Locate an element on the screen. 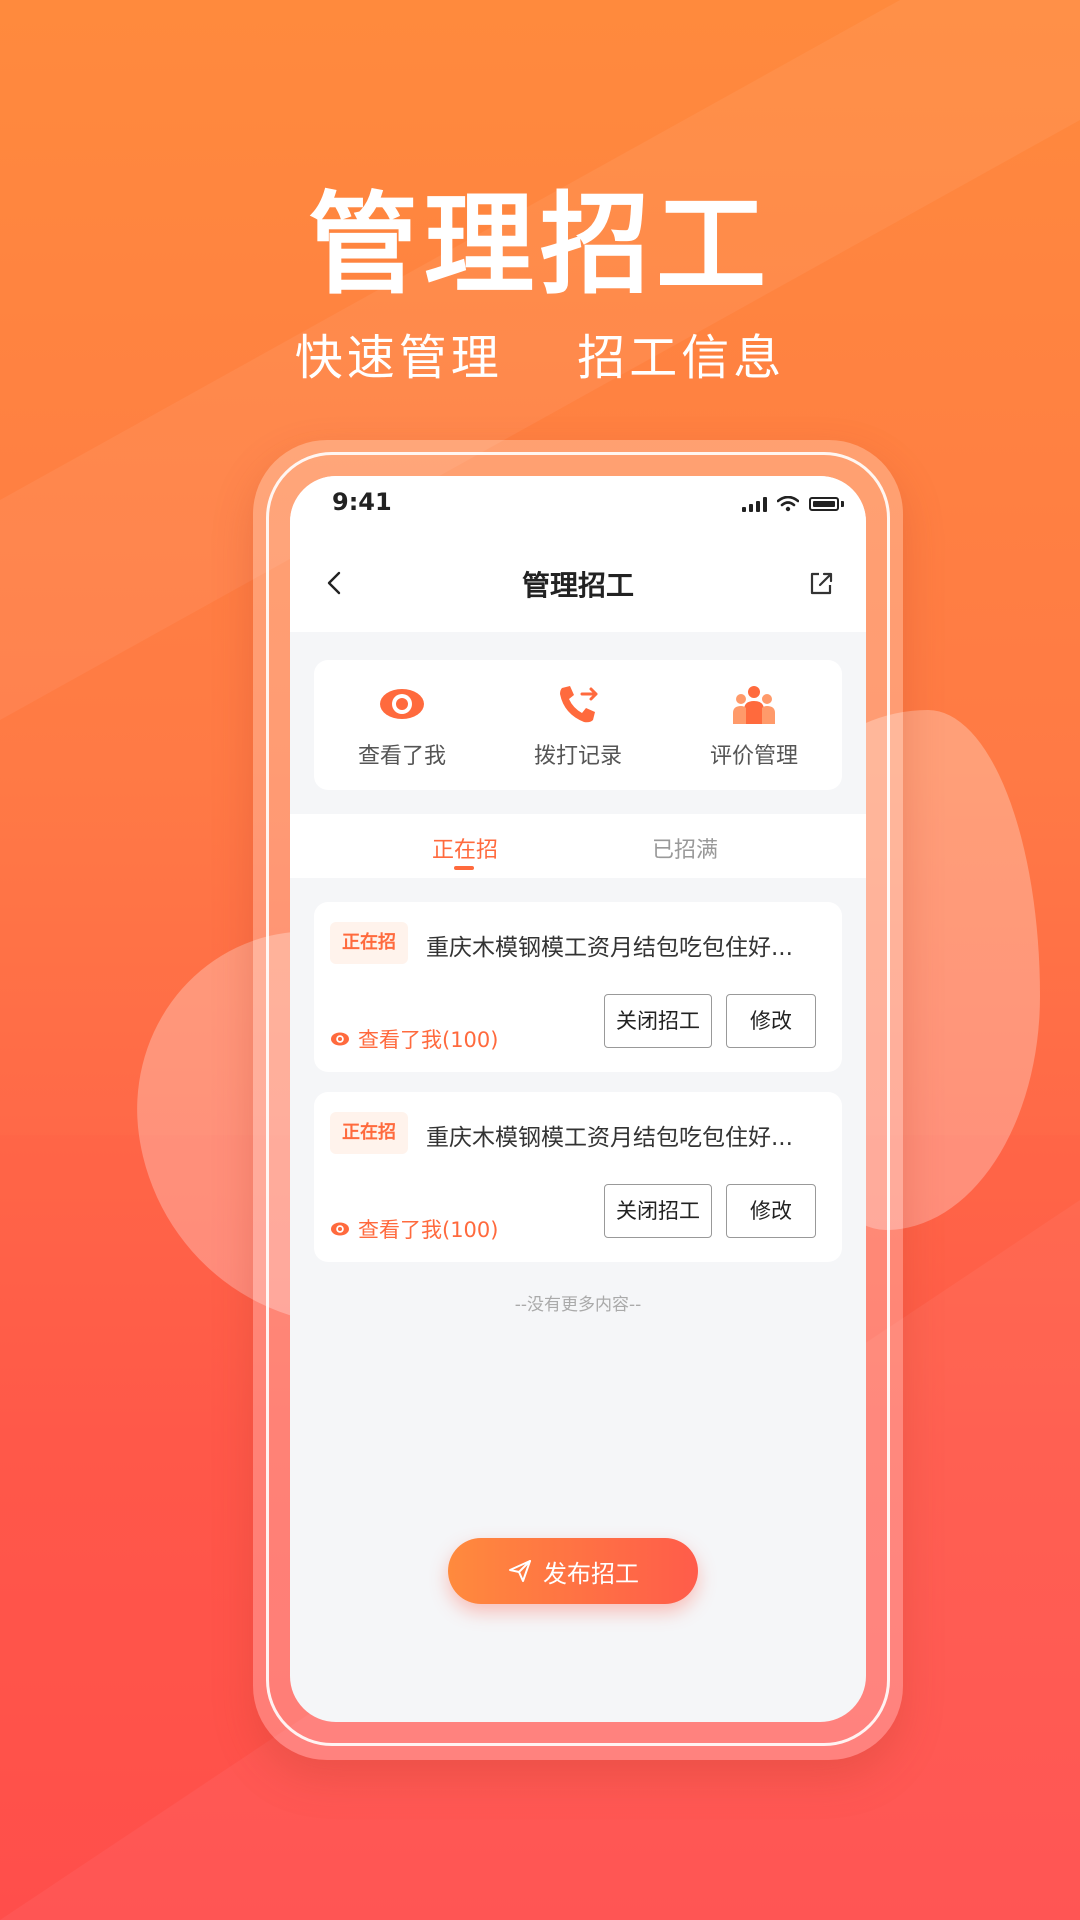  hero-title: 管理招工 is located at coordinates (540, 245).